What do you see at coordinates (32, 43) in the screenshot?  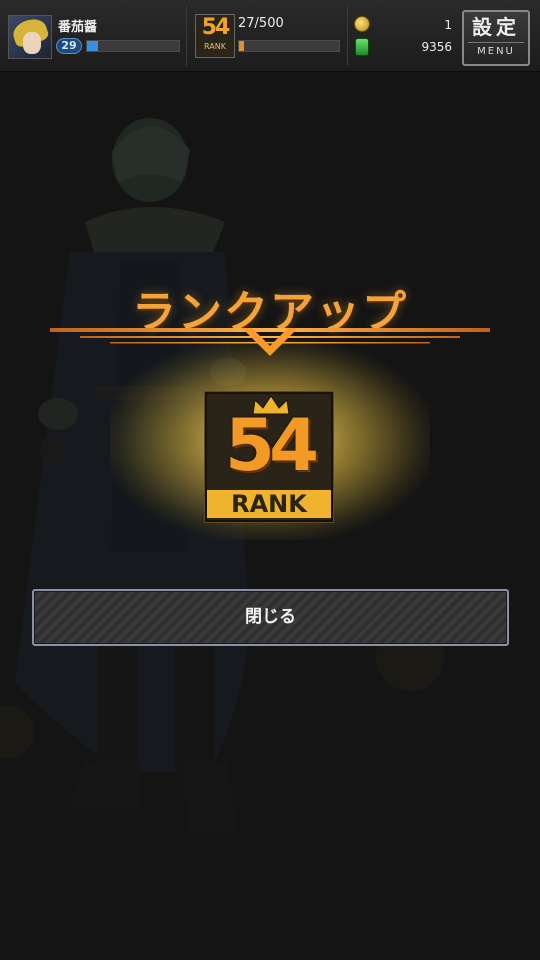 I see `avatar-face` at bounding box center [32, 43].